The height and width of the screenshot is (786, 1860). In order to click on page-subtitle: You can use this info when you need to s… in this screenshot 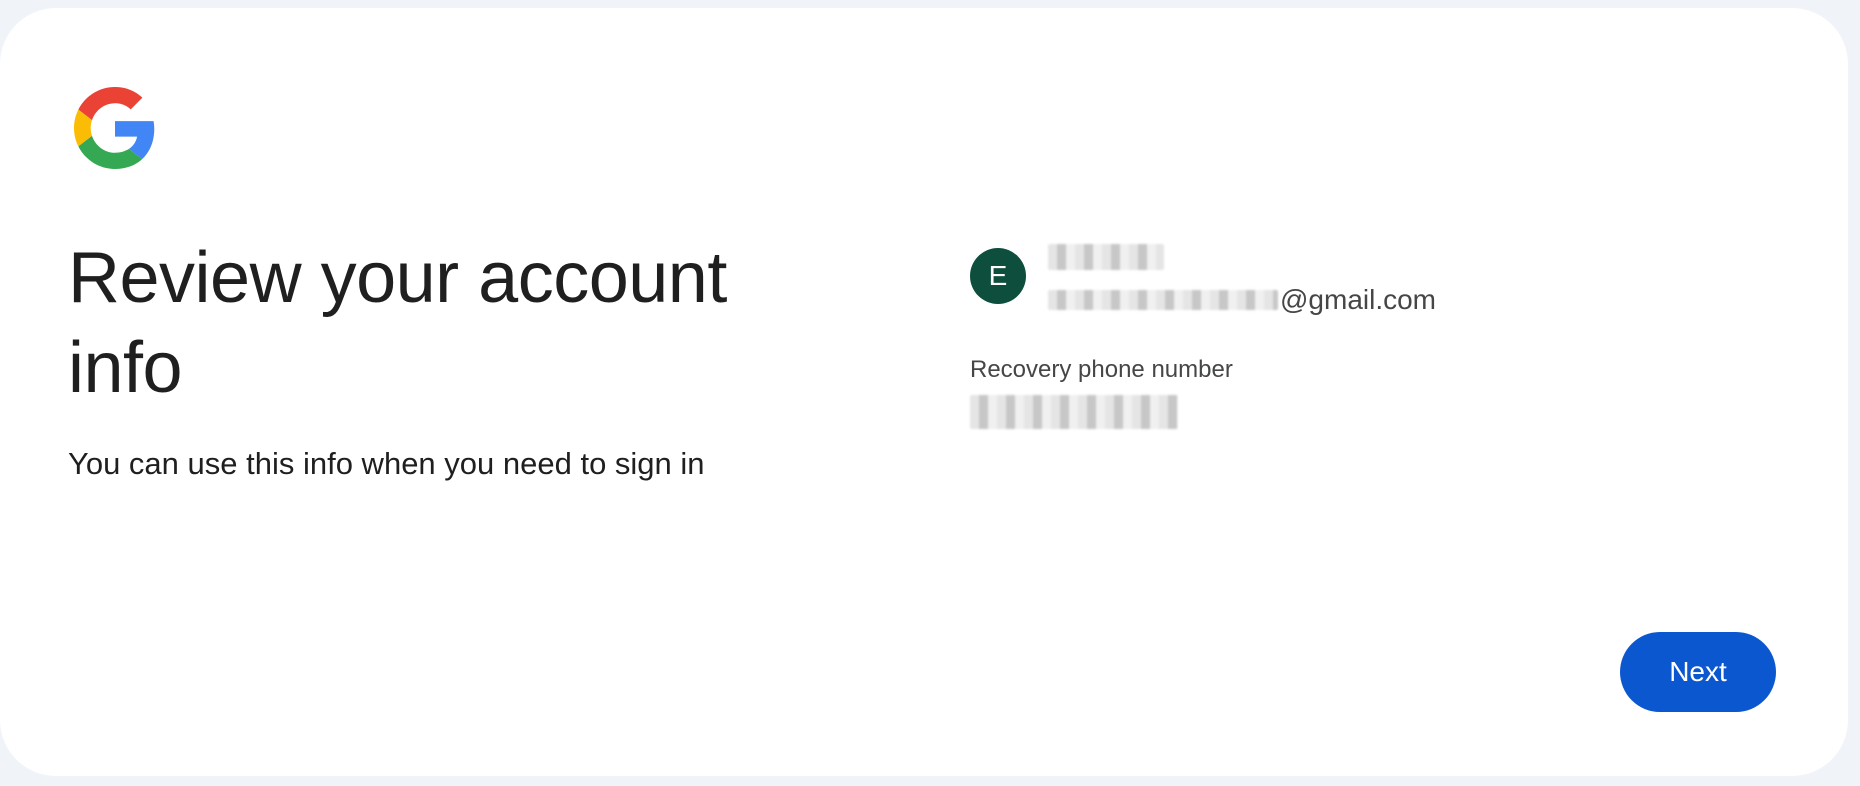, I will do `click(386, 463)`.